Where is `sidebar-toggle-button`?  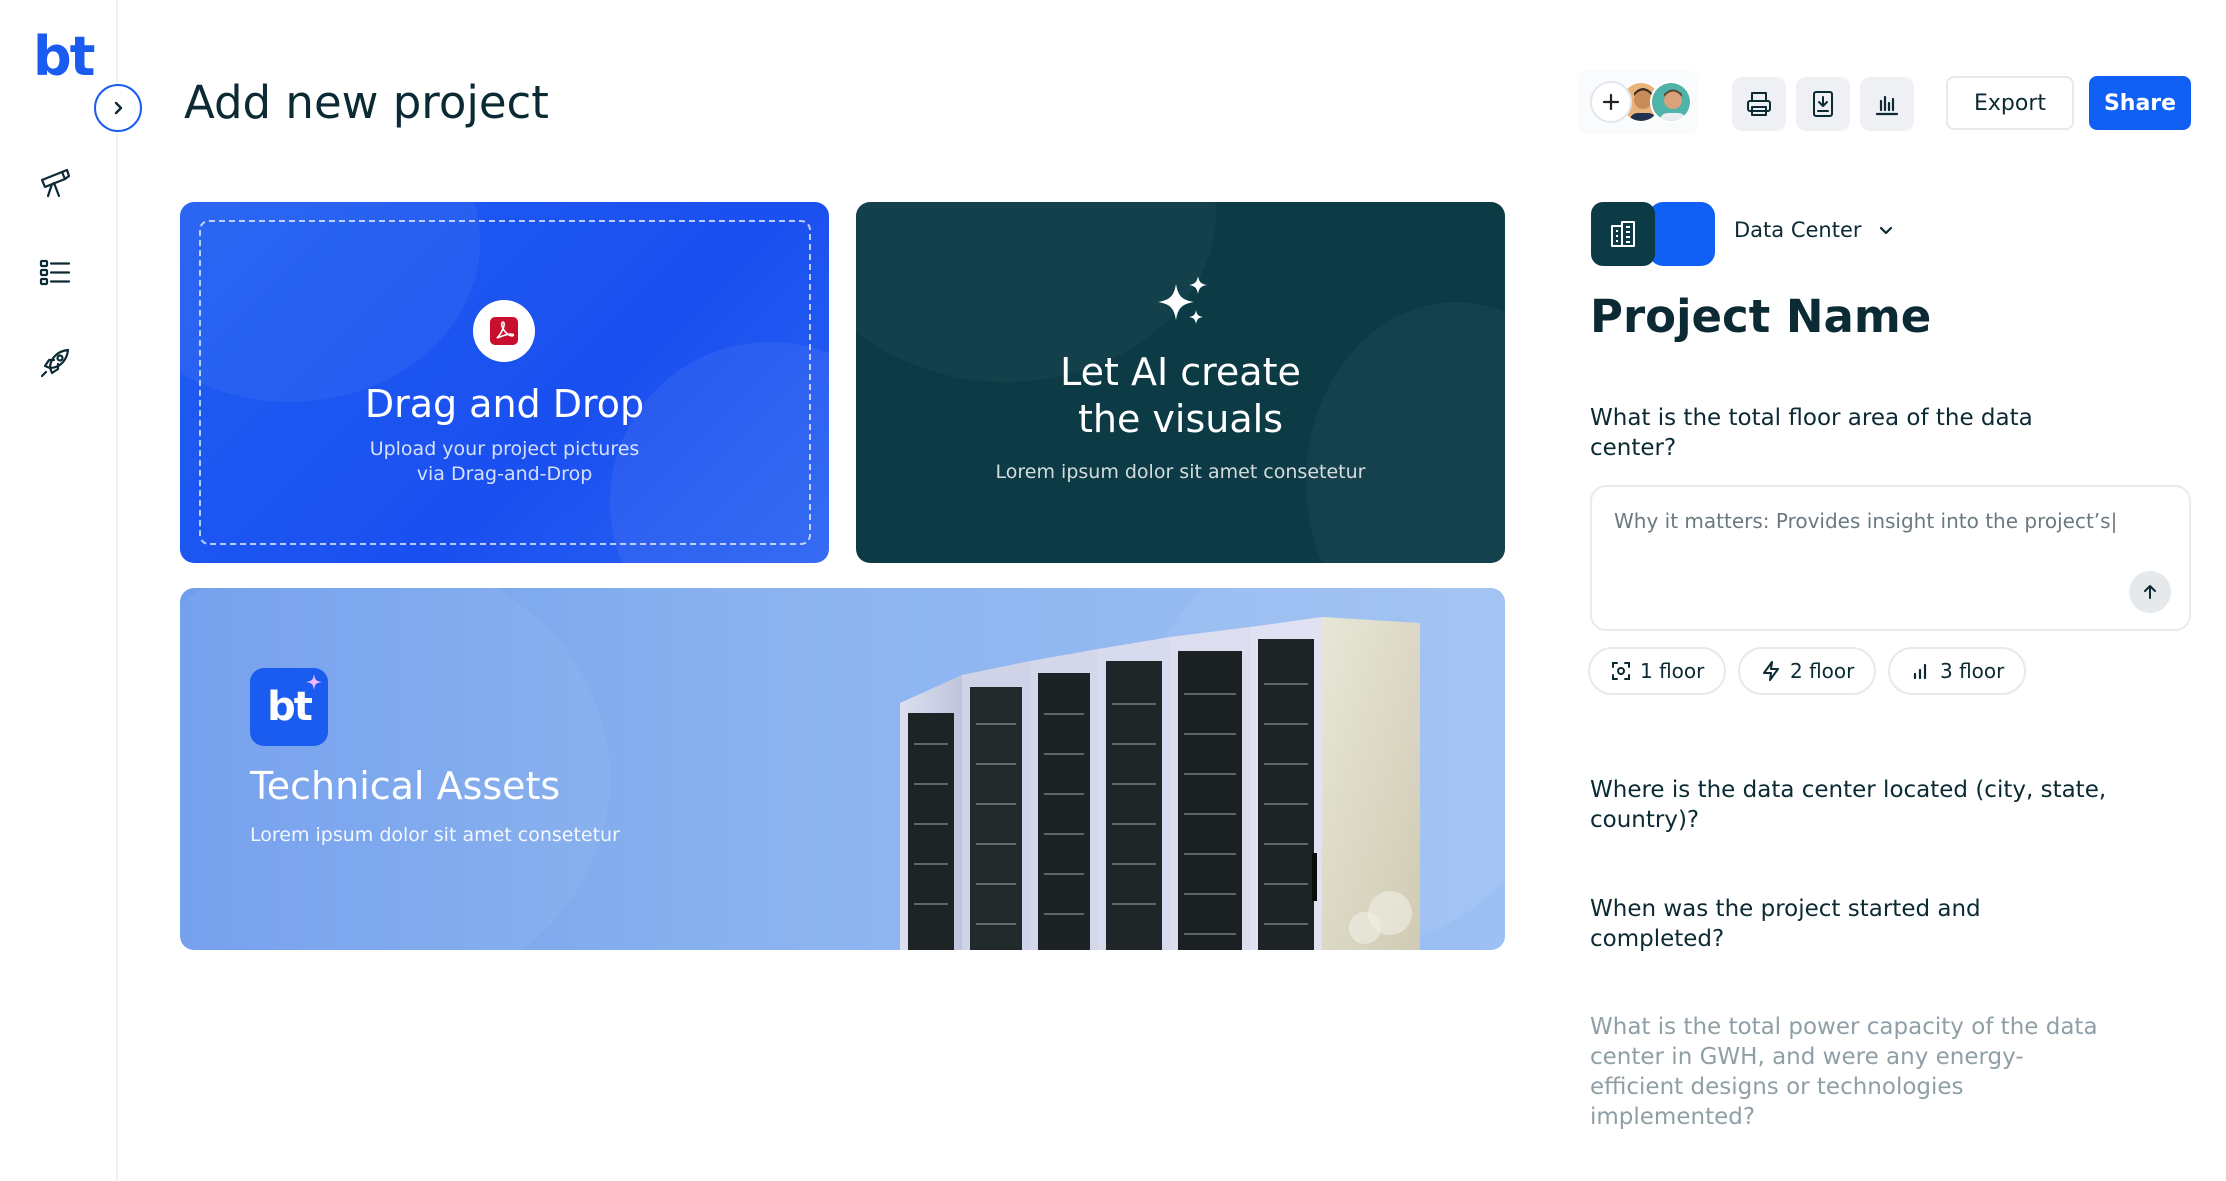 sidebar-toggle-button is located at coordinates (118, 108).